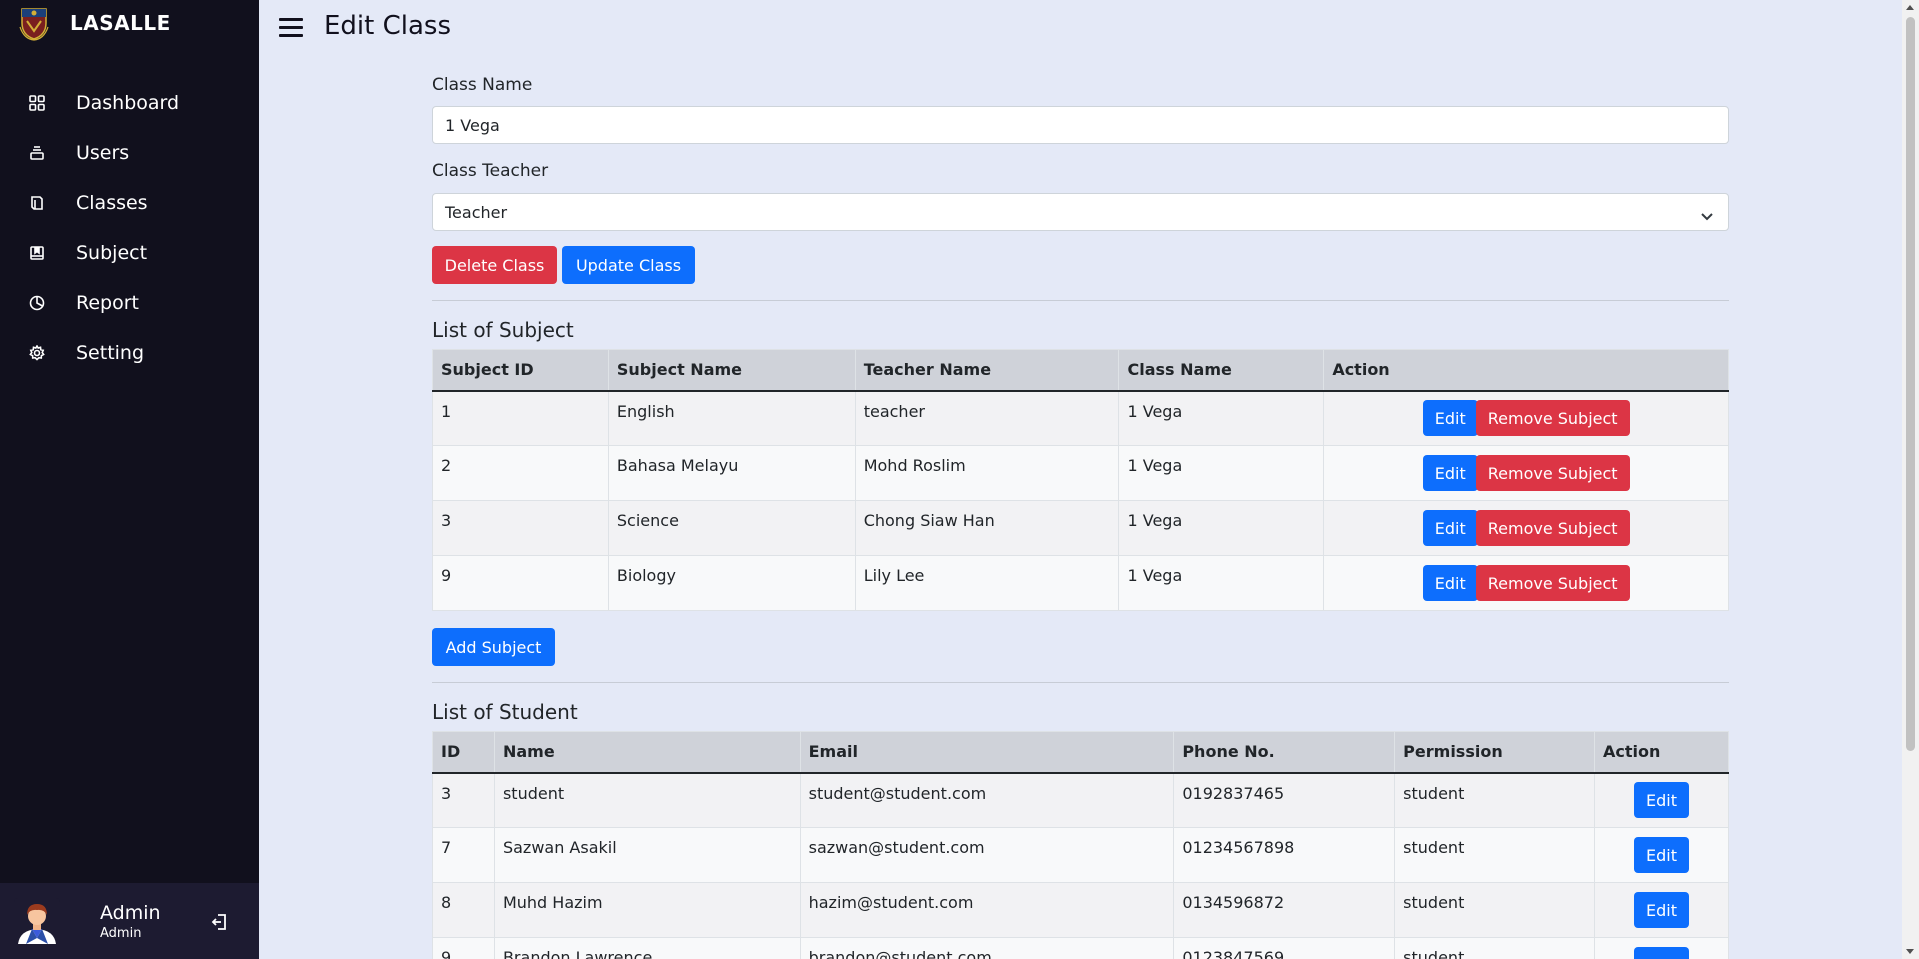 The width and height of the screenshot is (1919, 959). Describe the element at coordinates (647, 800) in the screenshot. I see `student-name-cell: student` at that location.